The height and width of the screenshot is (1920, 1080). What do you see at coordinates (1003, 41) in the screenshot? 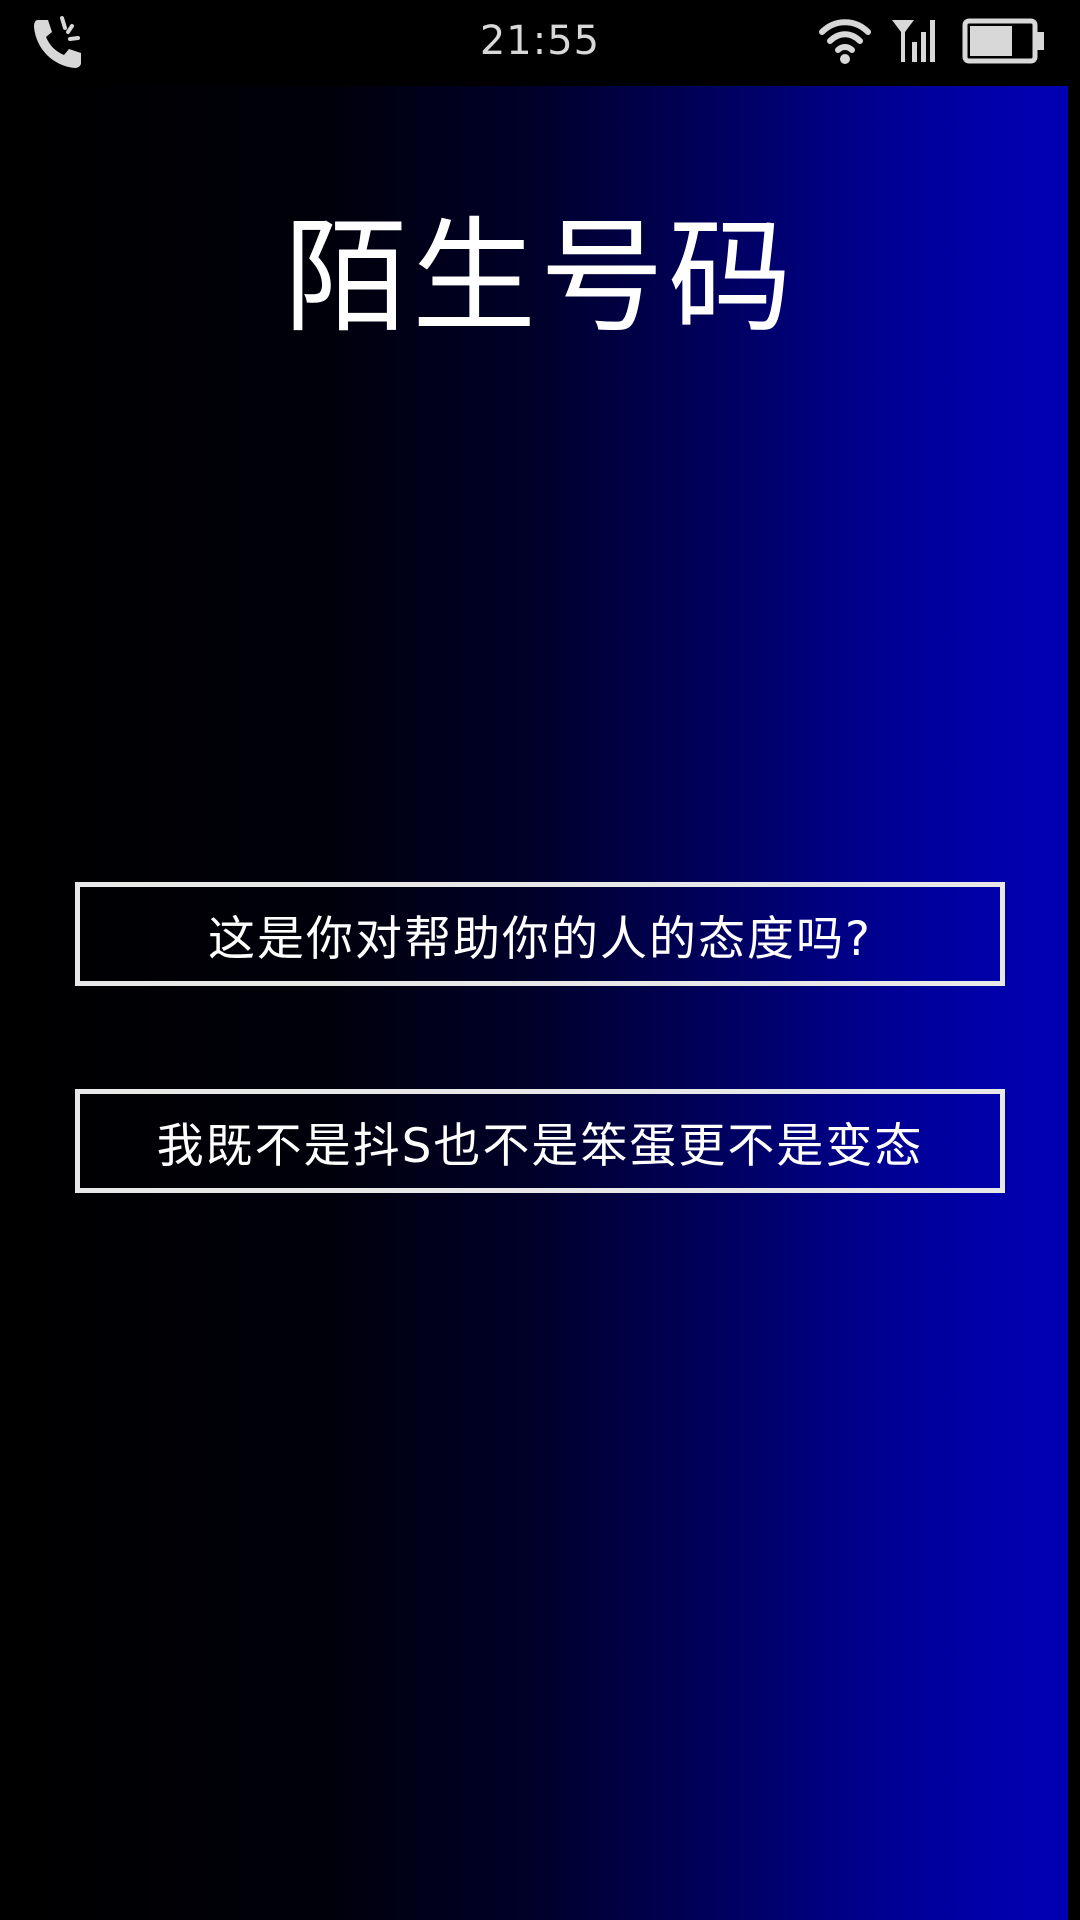
I see `battery-icon` at bounding box center [1003, 41].